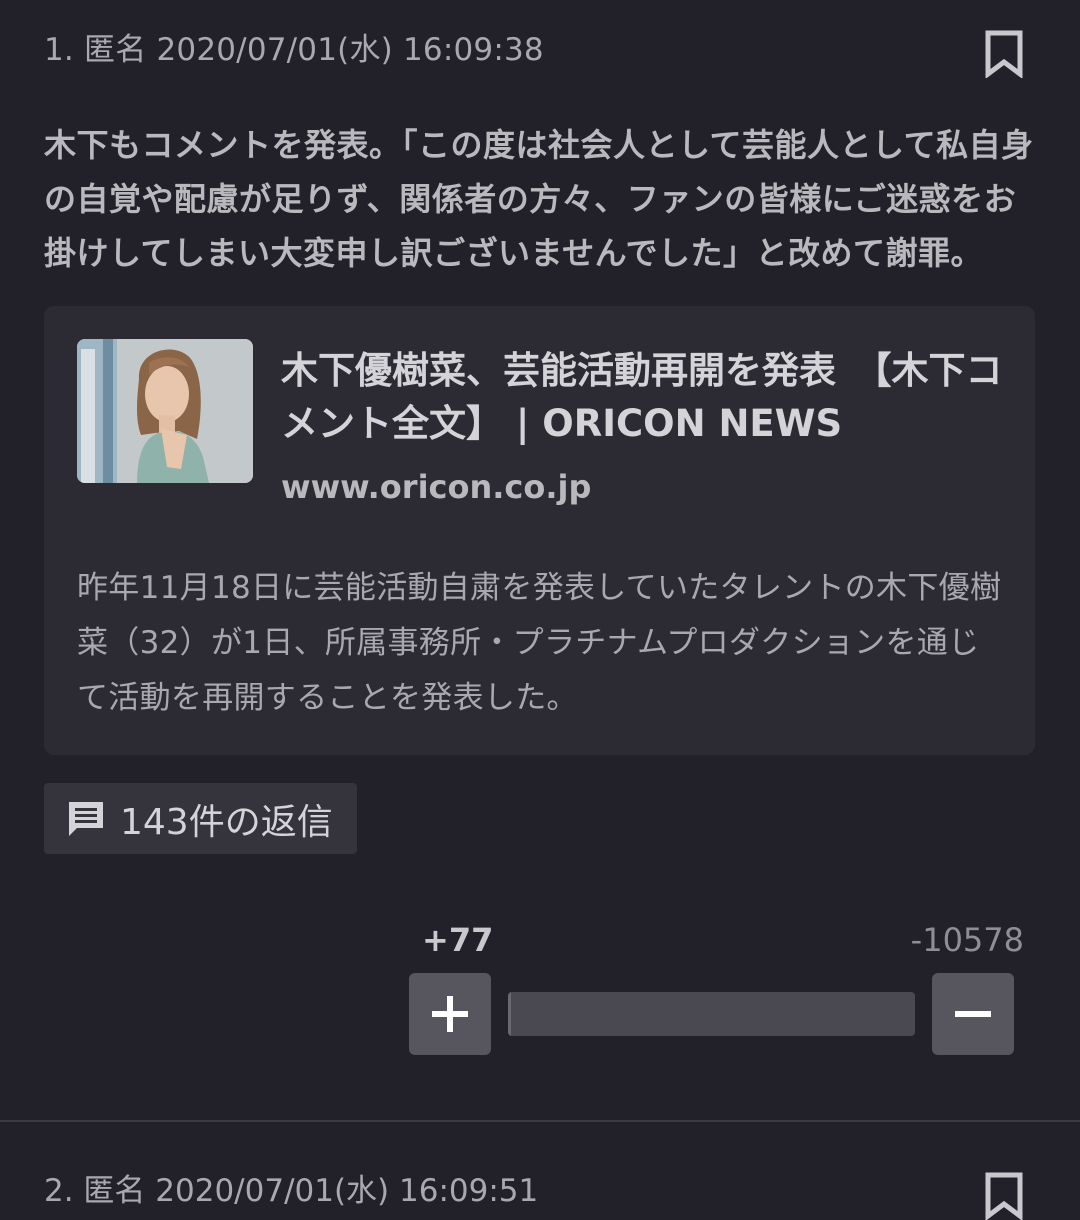  What do you see at coordinates (509, 1014) in the screenshot?
I see `vote-ratio-fill` at bounding box center [509, 1014].